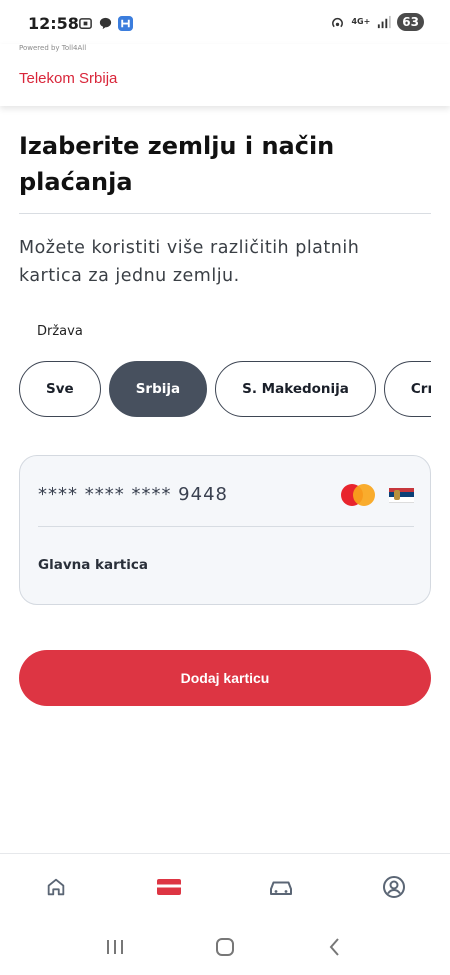  I want to click on chip-sve: Sve, so click(60, 389).